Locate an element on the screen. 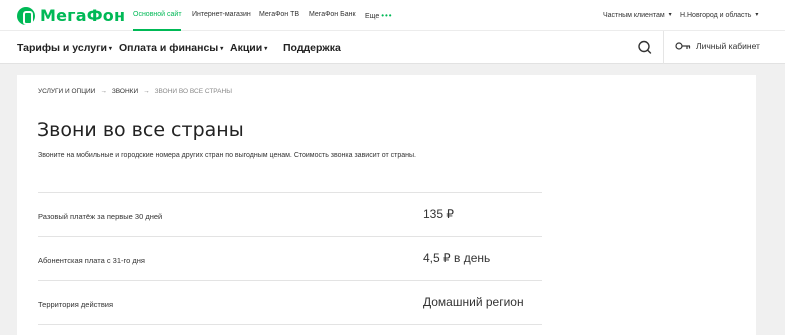 The image size is (785, 335). top-nav-more: Еще ••• is located at coordinates (379, 15).